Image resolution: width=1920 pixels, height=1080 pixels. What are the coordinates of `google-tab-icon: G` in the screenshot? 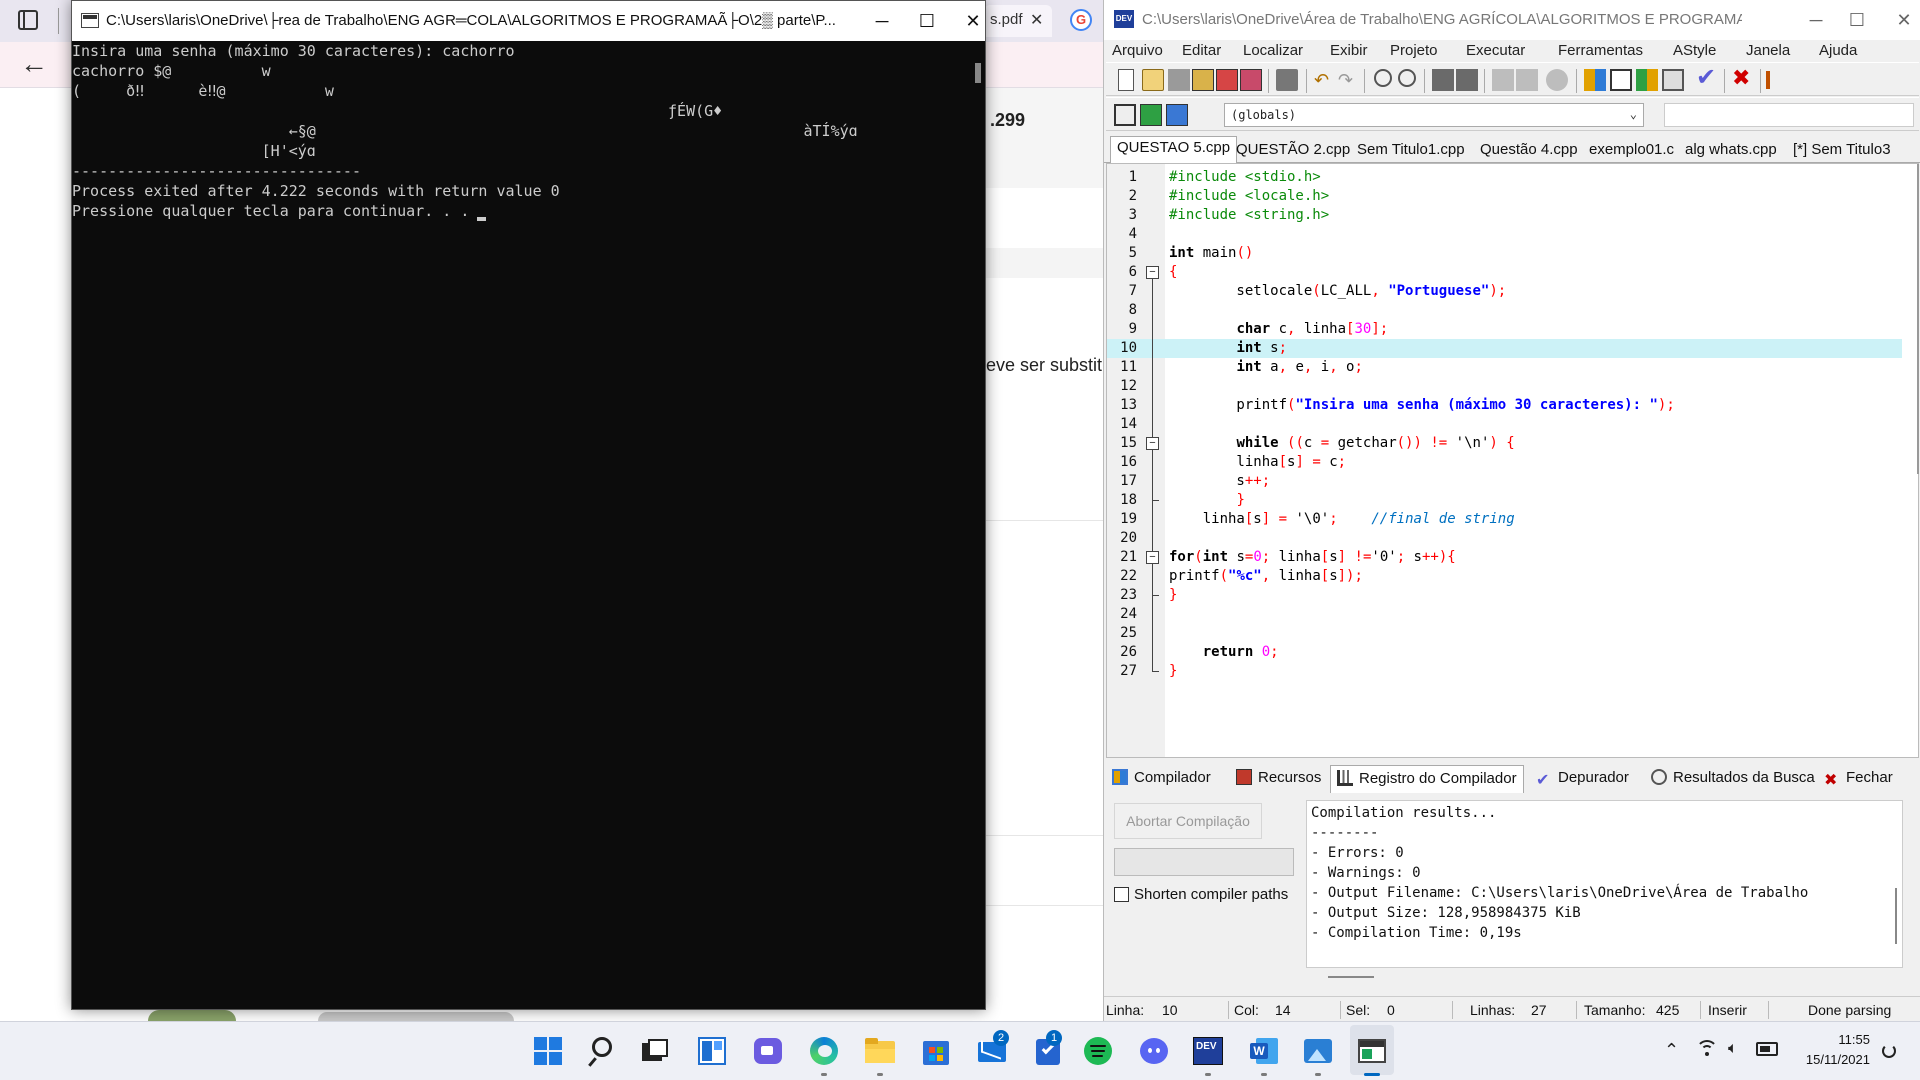 It's located at (1081, 20).